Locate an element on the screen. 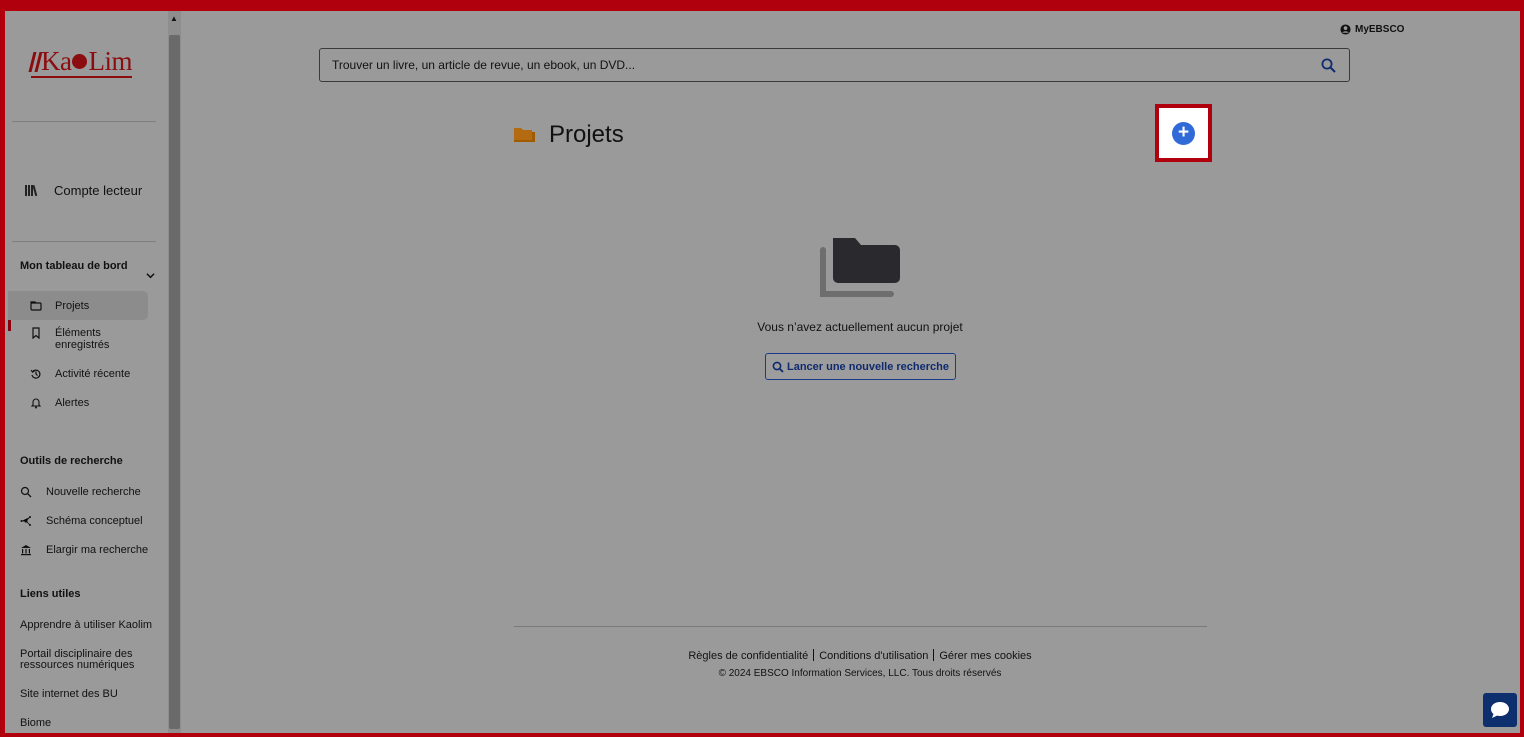  tool-label: Nouvelle recherche is located at coordinates (93, 492).